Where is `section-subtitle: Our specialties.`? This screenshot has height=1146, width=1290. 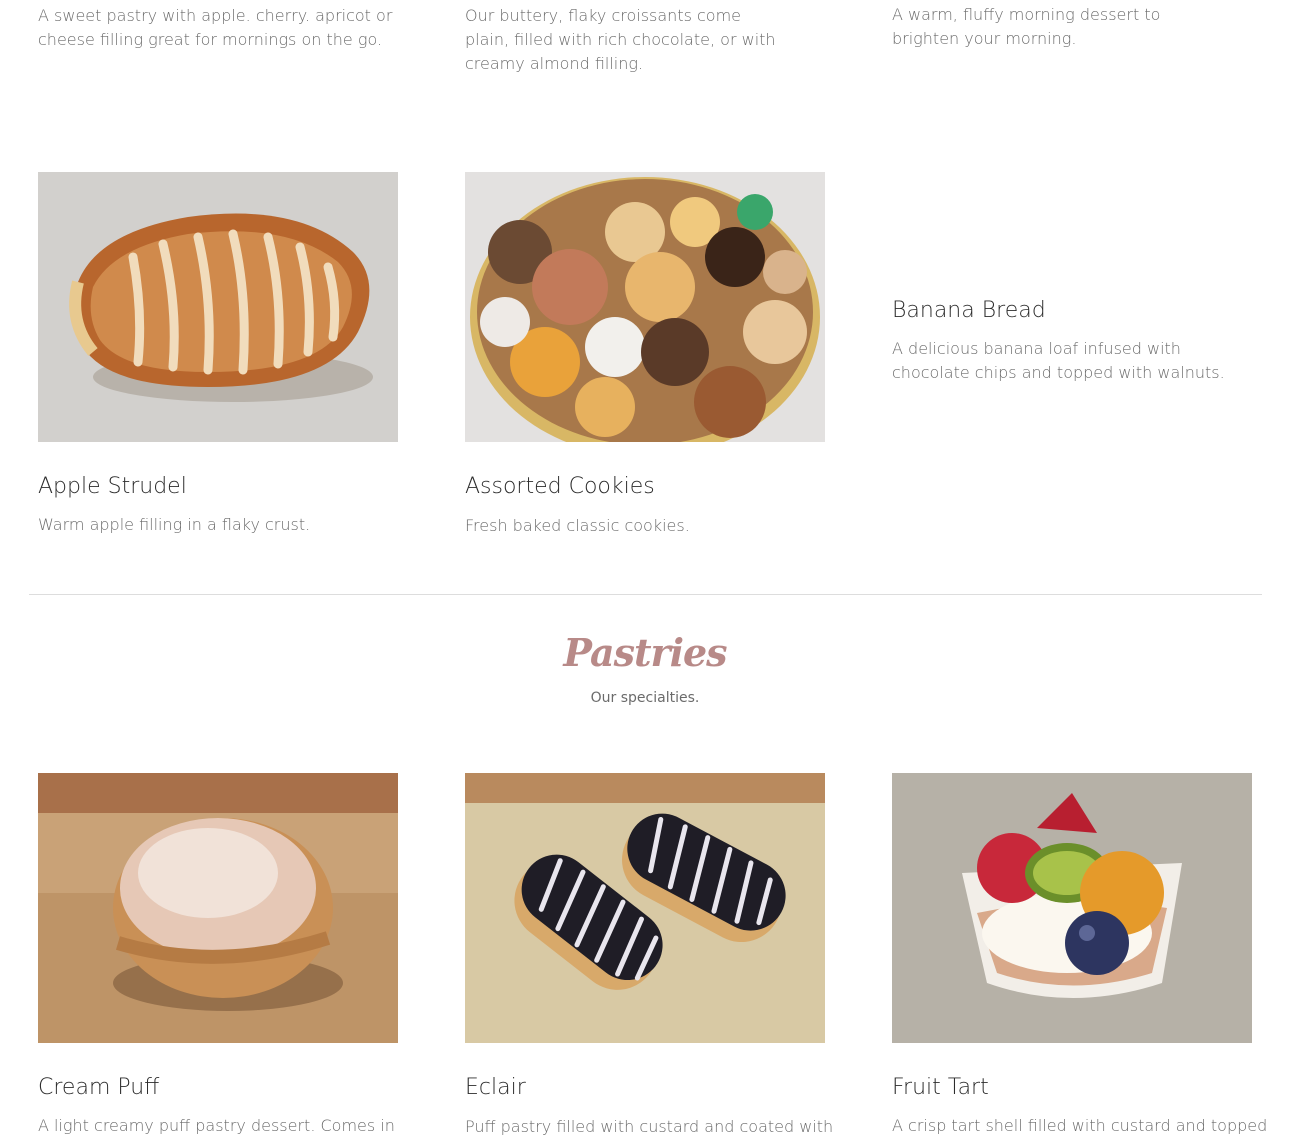 section-subtitle: Our specialties. is located at coordinates (645, 698).